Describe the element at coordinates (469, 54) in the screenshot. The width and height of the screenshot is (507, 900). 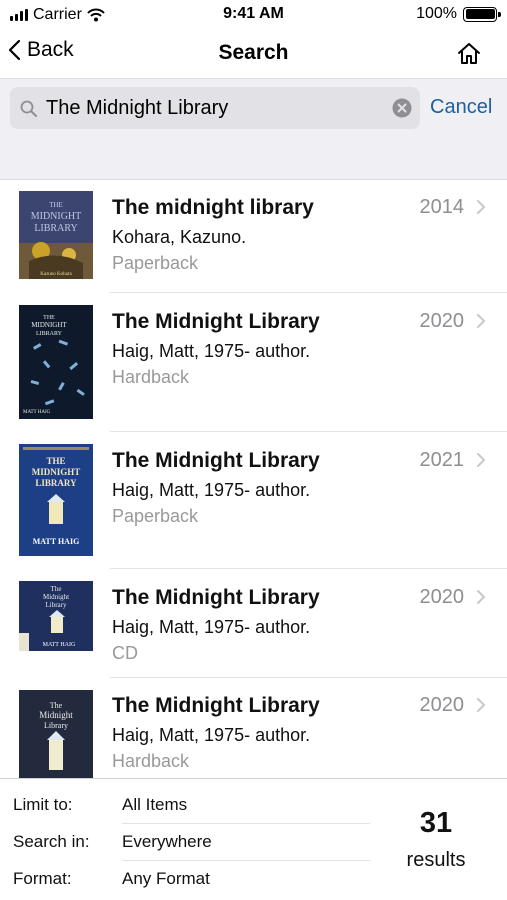
I see `home-icon` at that location.